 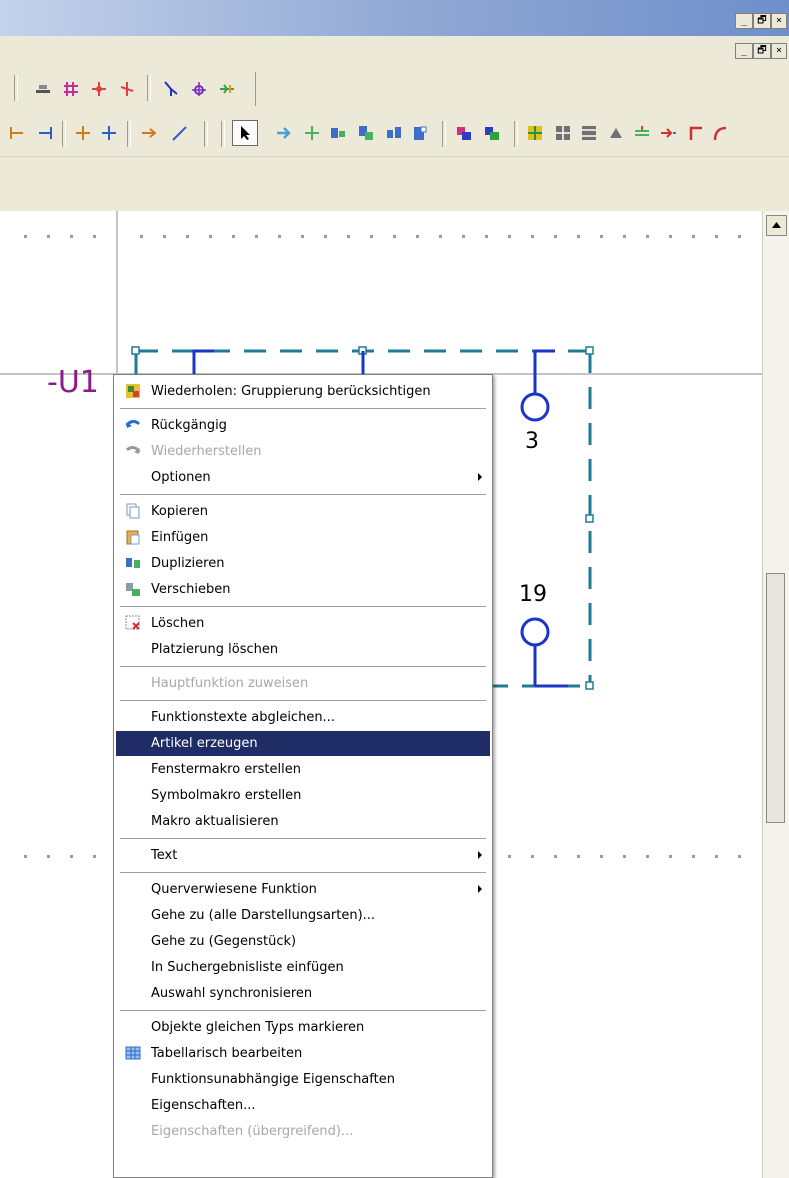 What do you see at coordinates (303, 477) in the screenshot?
I see `menu-item-optionen: Optionen` at bounding box center [303, 477].